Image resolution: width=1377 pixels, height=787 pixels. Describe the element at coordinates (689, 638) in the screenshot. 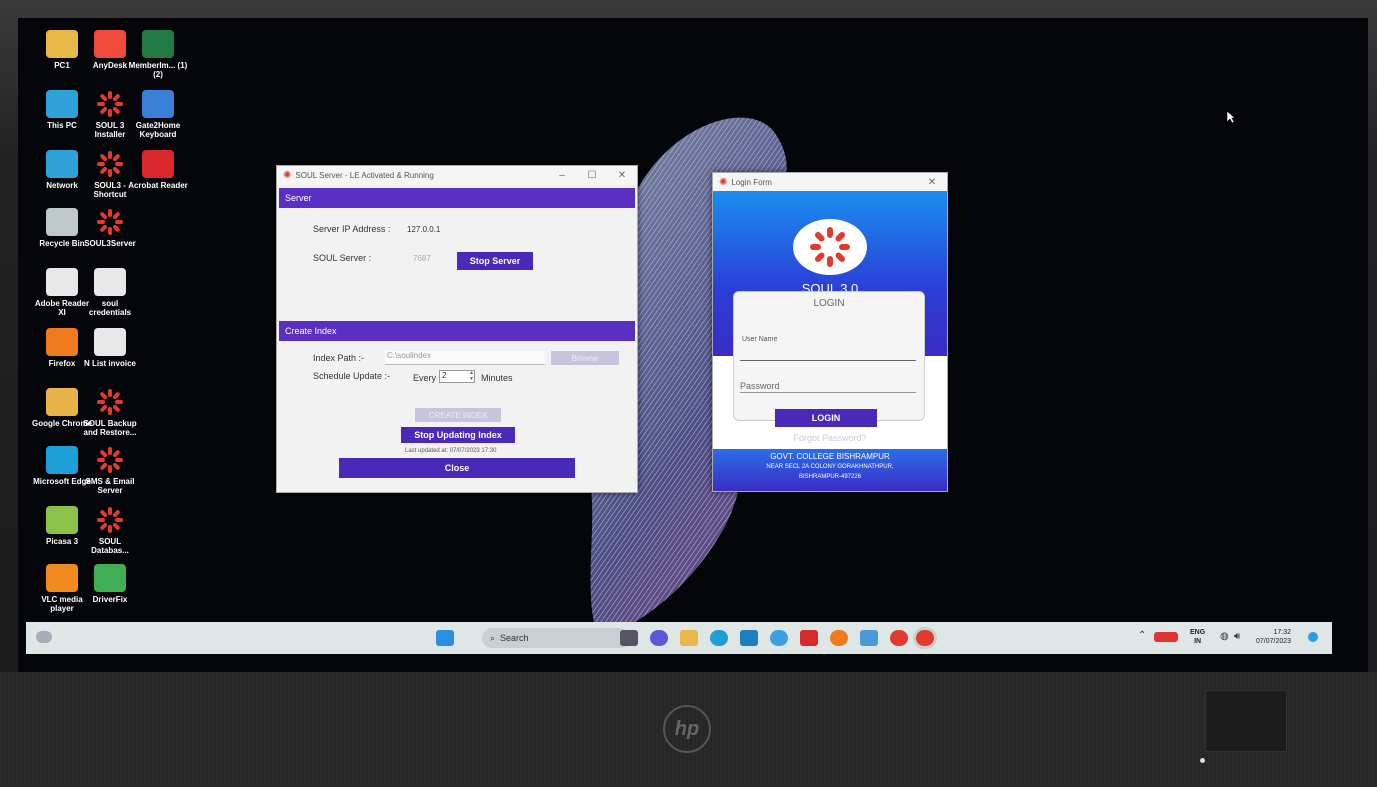

I see `file-explorer-icon` at that location.